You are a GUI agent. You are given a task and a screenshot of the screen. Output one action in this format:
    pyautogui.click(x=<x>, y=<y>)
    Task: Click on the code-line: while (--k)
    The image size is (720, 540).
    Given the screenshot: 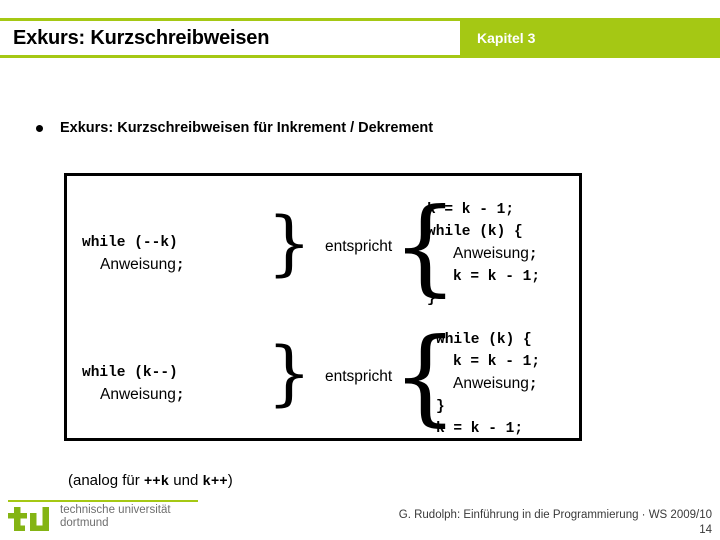 What is the action you would take?
    pyautogui.click(x=130, y=243)
    